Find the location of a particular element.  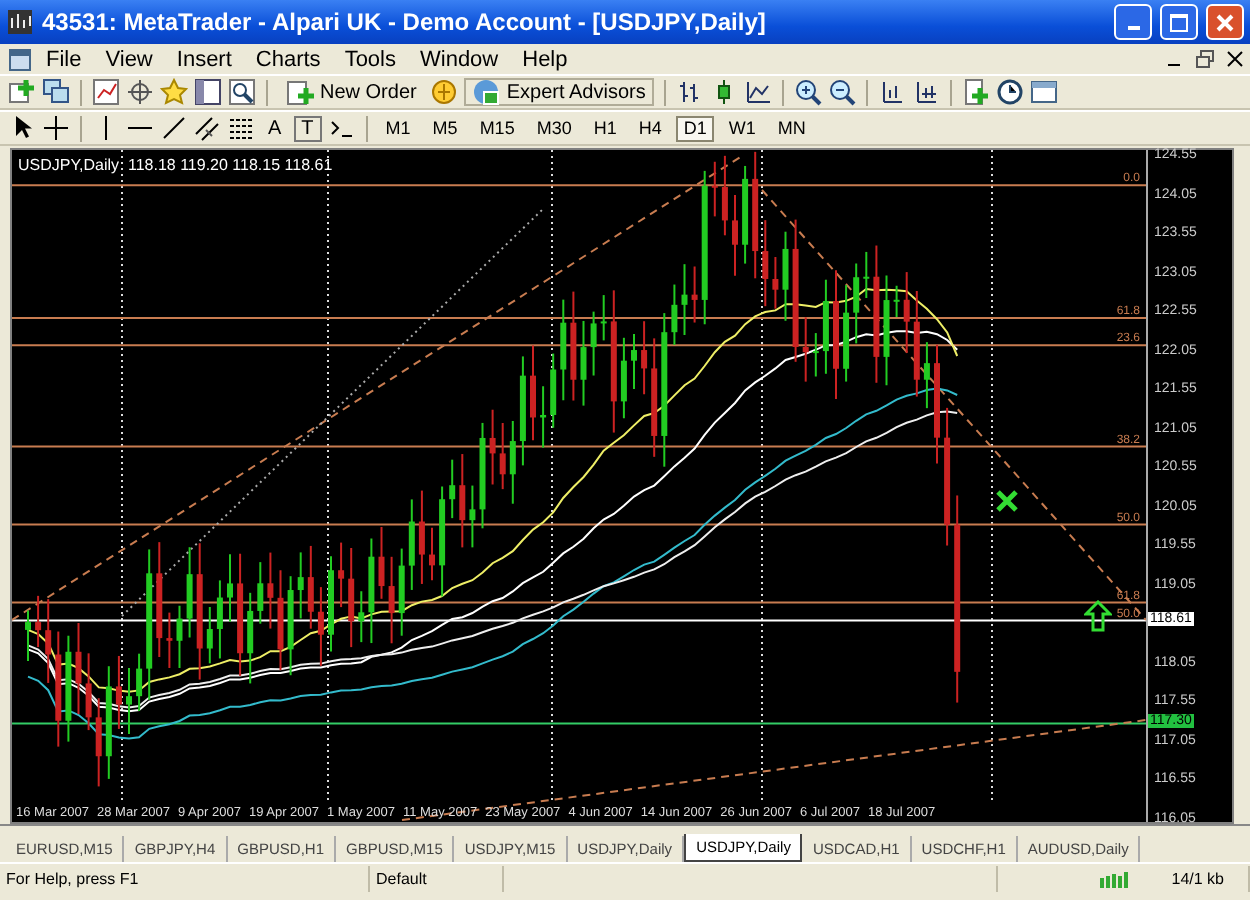

cross-icon is located at coordinates (1007, 501).